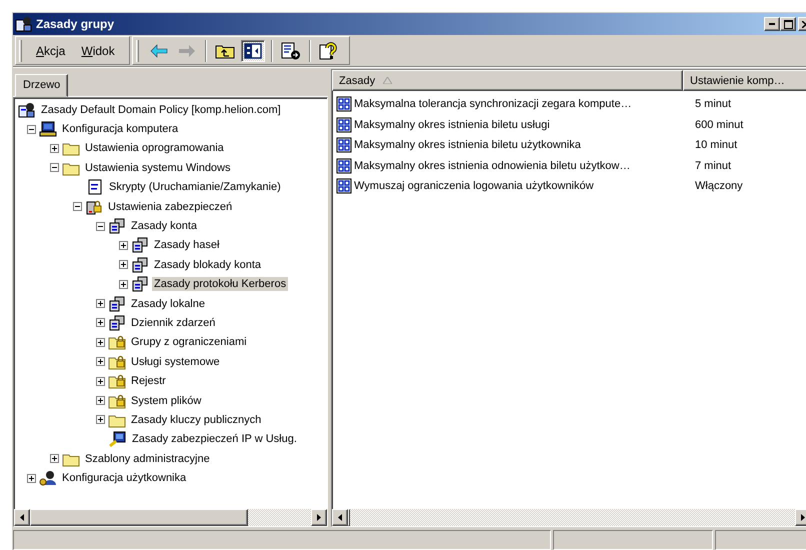 The height and width of the screenshot is (550, 806). What do you see at coordinates (148, 381) in the screenshot?
I see `tree-item: Rejestr` at bounding box center [148, 381].